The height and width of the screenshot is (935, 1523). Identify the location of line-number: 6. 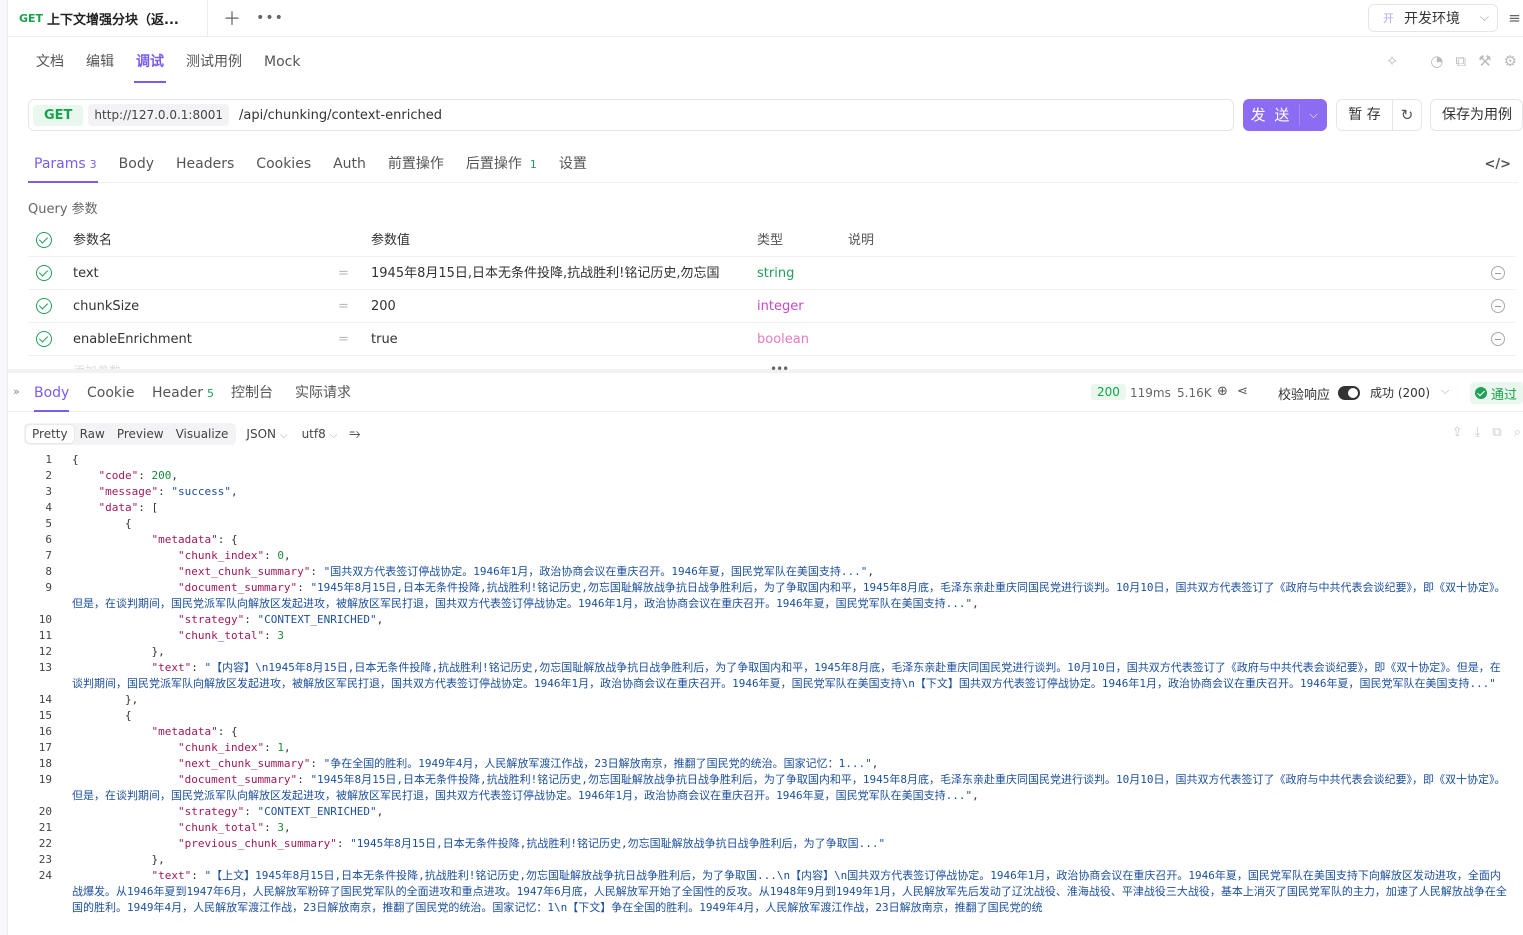
(48, 539).